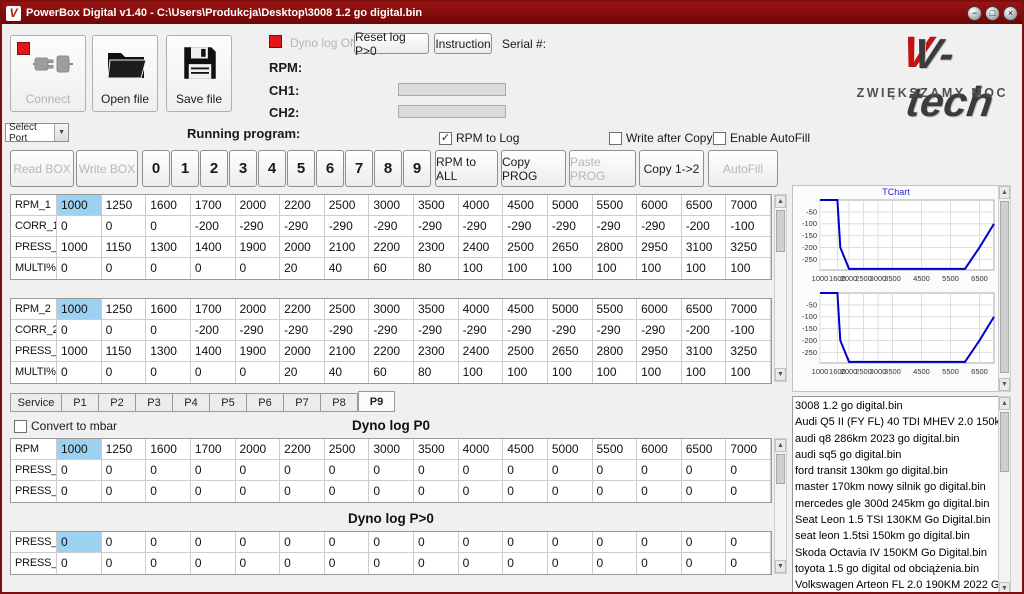 The width and height of the screenshot is (1024, 594). I want to click on copy-1-to-2-button: Copy 1->2, so click(671, 168).